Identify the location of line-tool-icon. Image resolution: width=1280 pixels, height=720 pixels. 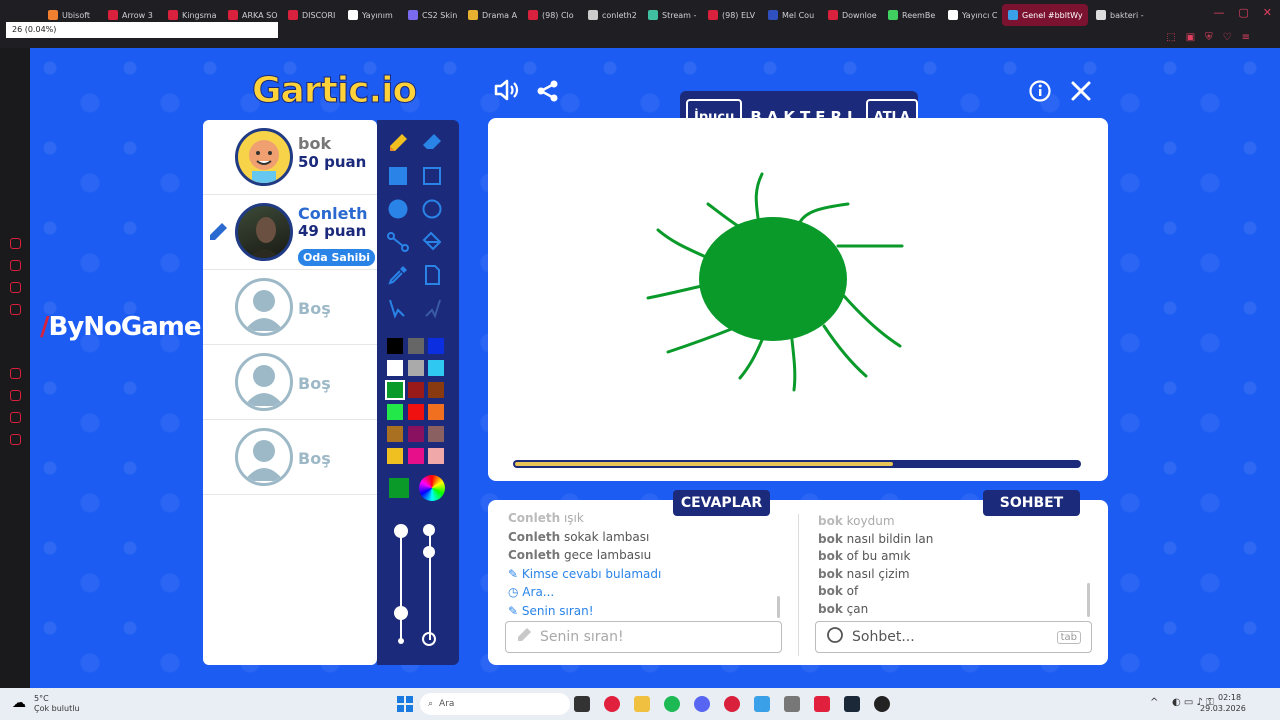
(398, 242).